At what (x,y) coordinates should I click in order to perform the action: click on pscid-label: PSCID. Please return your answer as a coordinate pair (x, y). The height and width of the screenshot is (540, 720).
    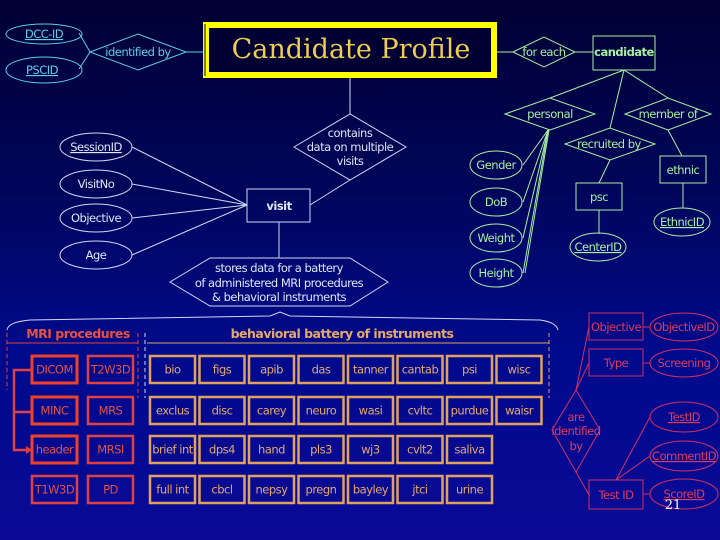
    Looking at the image, I should click on (42, 70).